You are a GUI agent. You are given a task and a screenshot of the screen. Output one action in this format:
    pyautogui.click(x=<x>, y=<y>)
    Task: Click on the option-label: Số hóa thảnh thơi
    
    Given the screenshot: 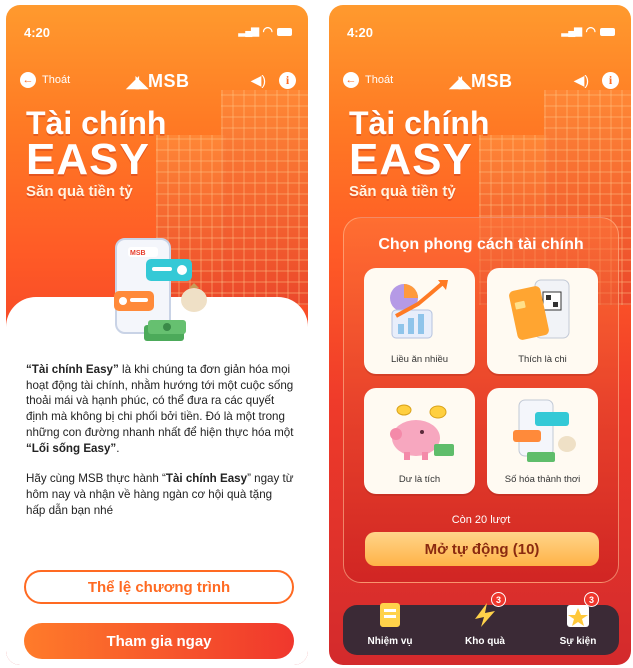 What is the action you would take?
    pyautogui.click(x=542, y=479)
    